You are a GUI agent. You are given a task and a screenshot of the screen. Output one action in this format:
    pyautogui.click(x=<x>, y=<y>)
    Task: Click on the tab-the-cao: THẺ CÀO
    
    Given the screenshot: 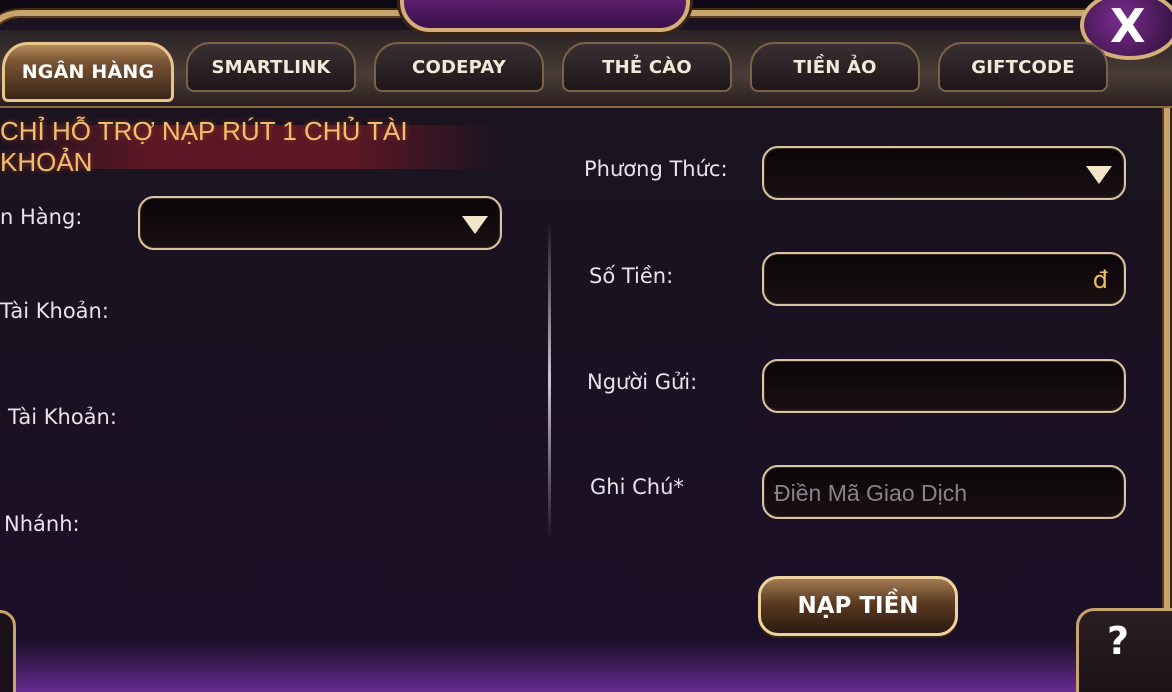 What is the action you would take?
    pyautogui.click(x=647, y=67)
    